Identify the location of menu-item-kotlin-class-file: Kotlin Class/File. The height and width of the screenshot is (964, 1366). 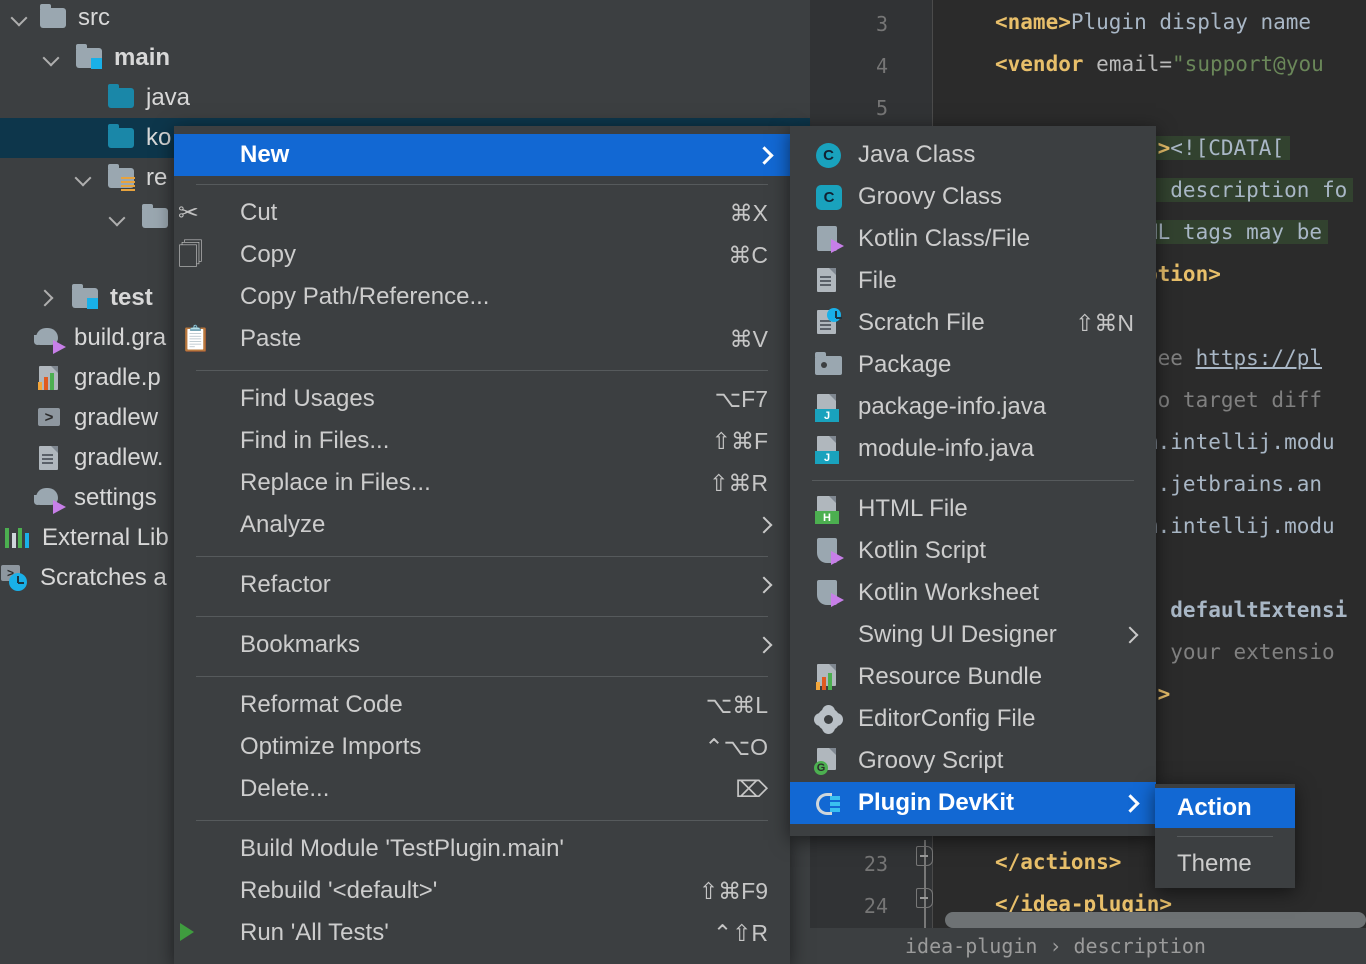
(973, 239).